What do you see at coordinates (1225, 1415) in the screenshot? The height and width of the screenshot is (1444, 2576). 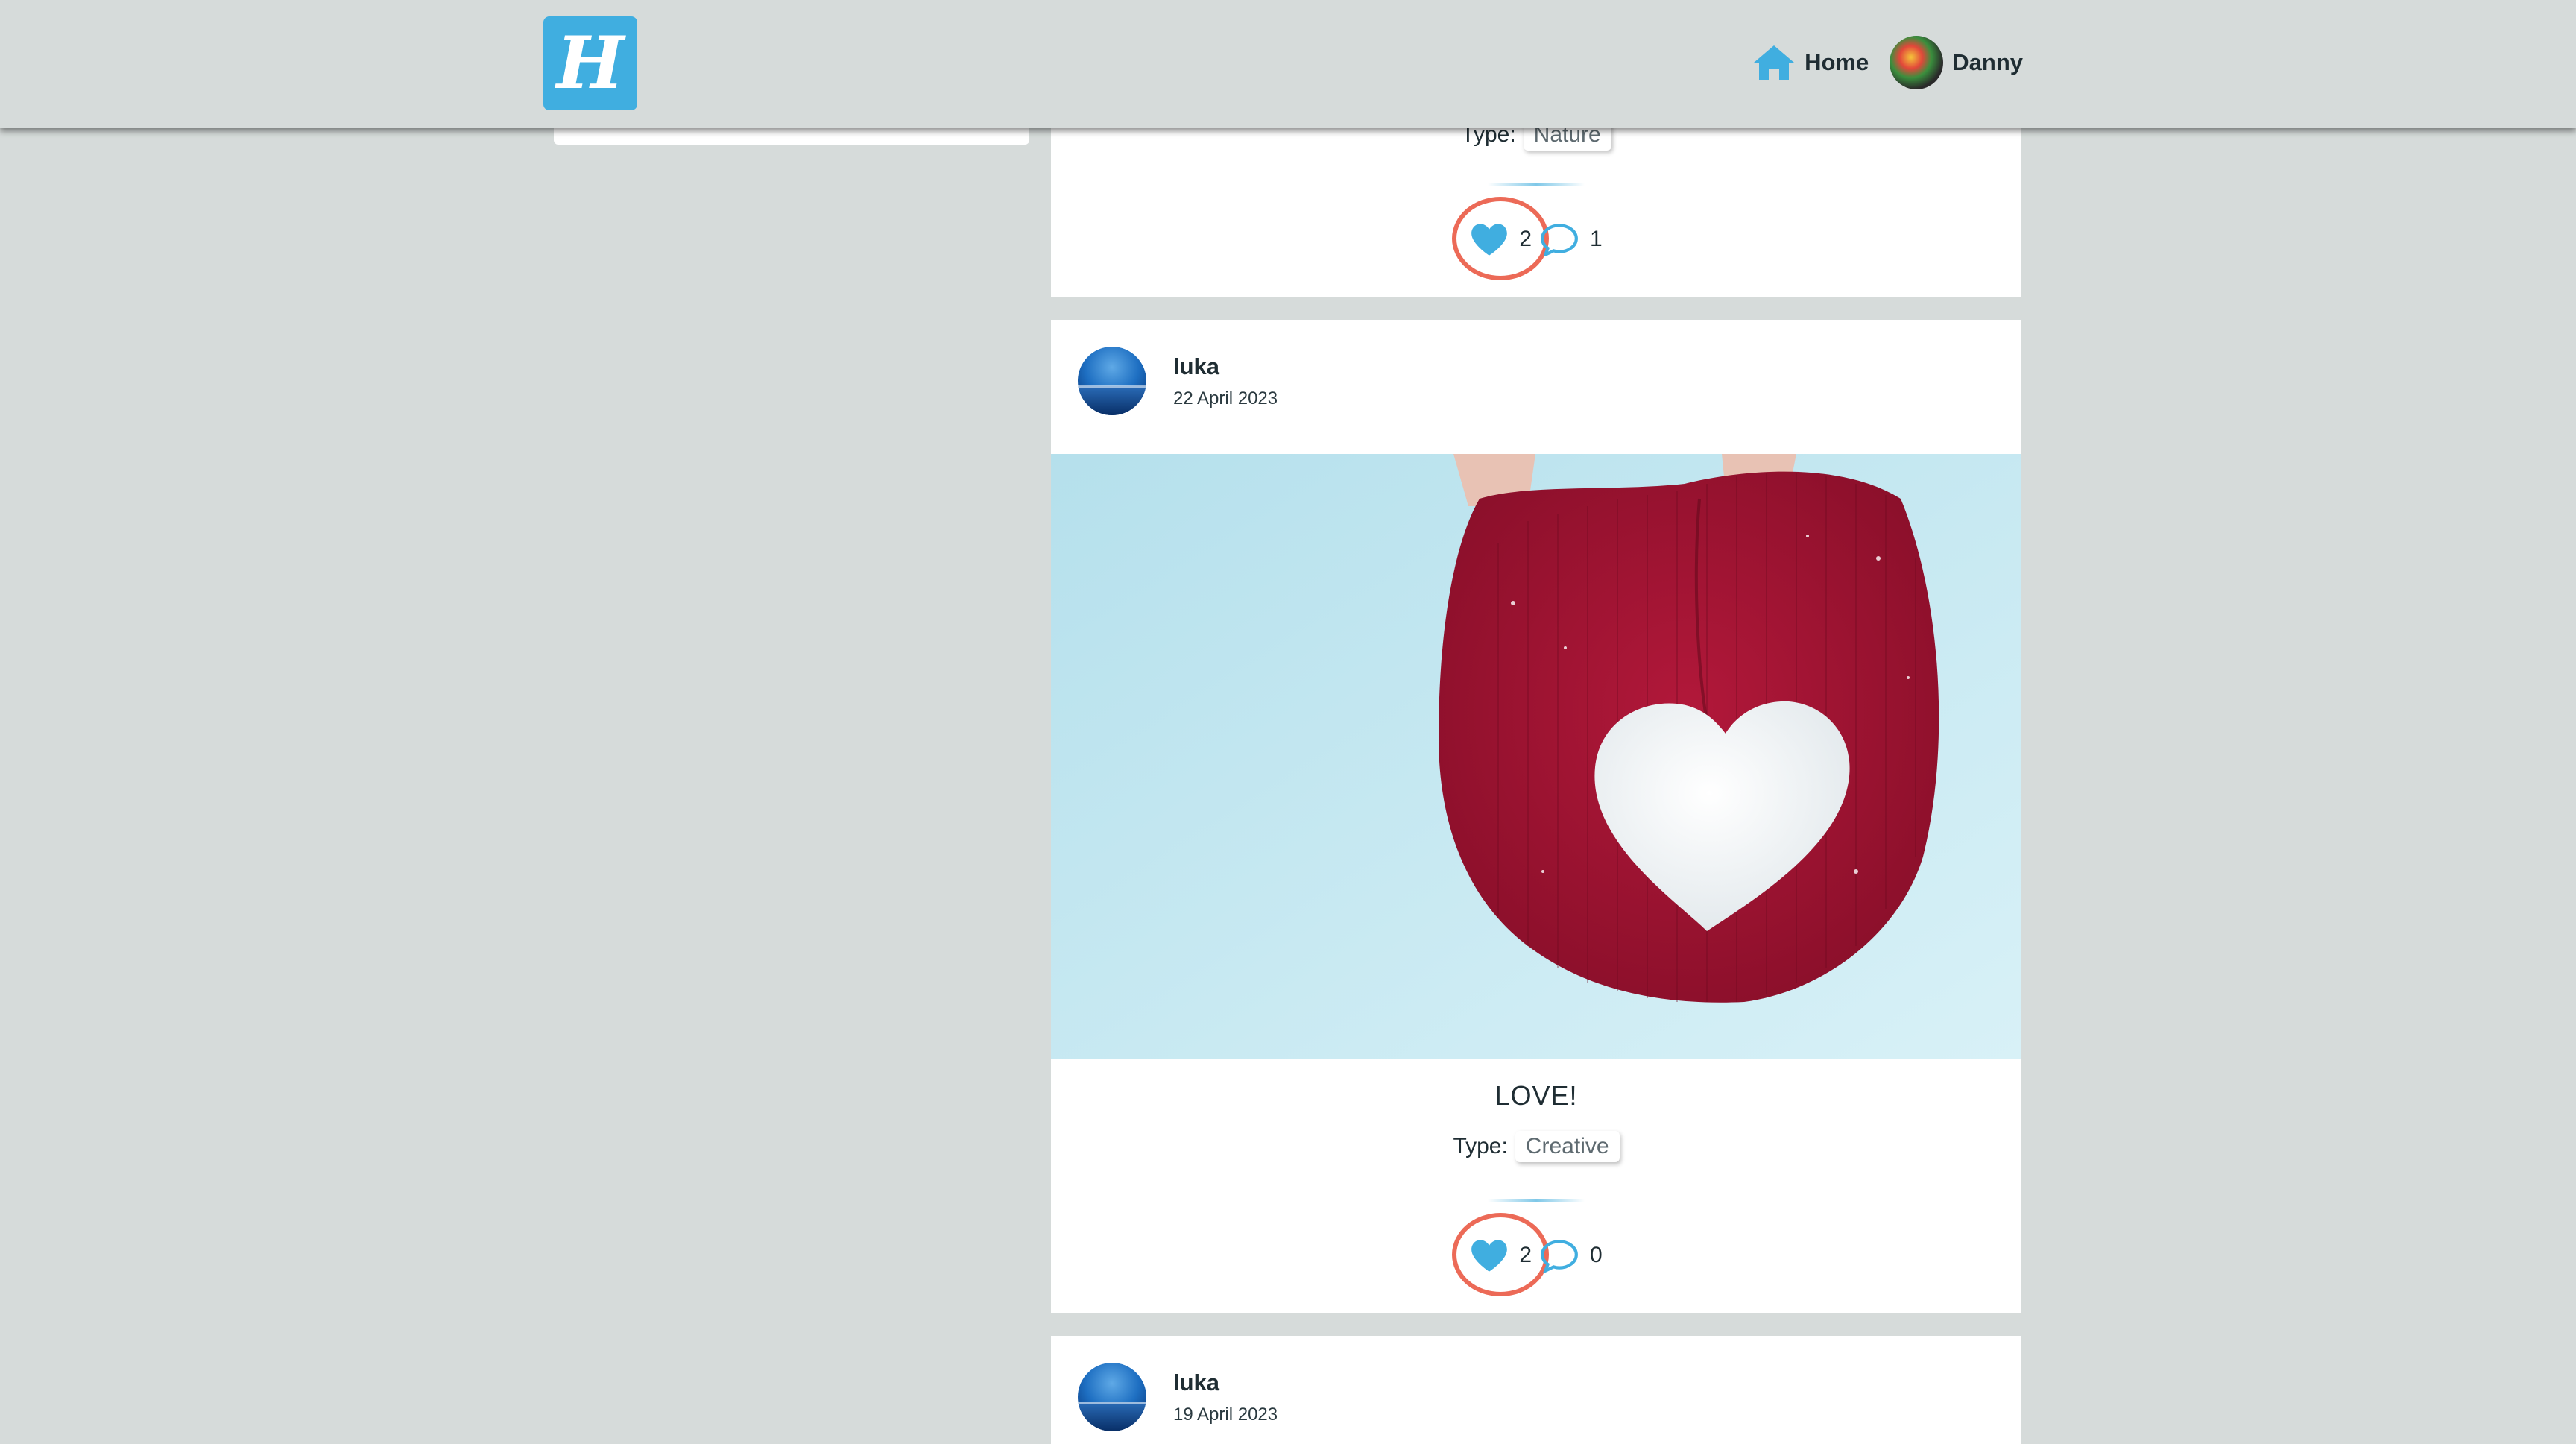 I see `post-date: 19 April 2023` at bounding box center [1225, 1415].